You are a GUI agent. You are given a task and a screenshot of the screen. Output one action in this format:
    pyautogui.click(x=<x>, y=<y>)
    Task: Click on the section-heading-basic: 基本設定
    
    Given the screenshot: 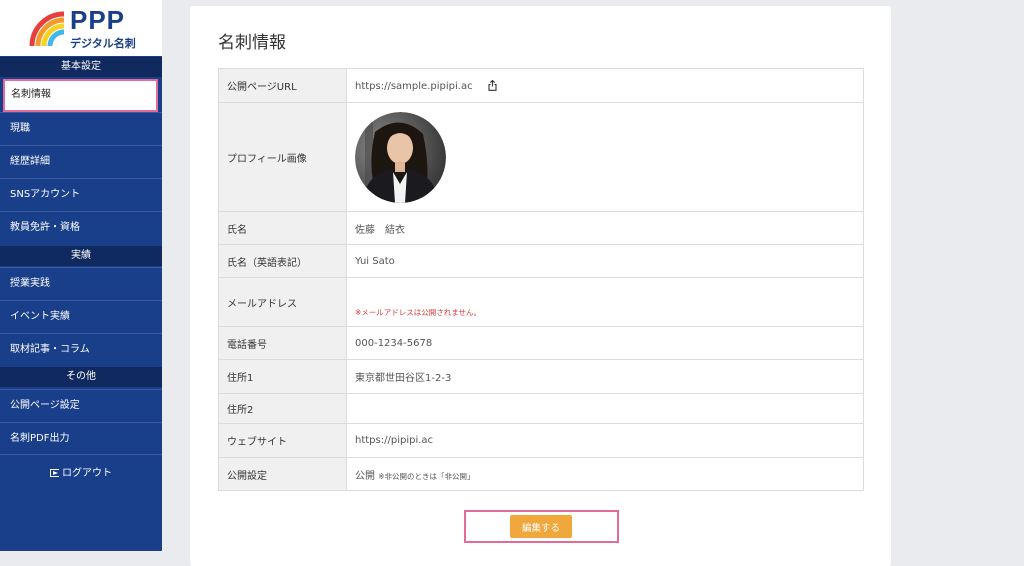 What is the action you would take?
    pyautogui.click(x=81, y=67)
    